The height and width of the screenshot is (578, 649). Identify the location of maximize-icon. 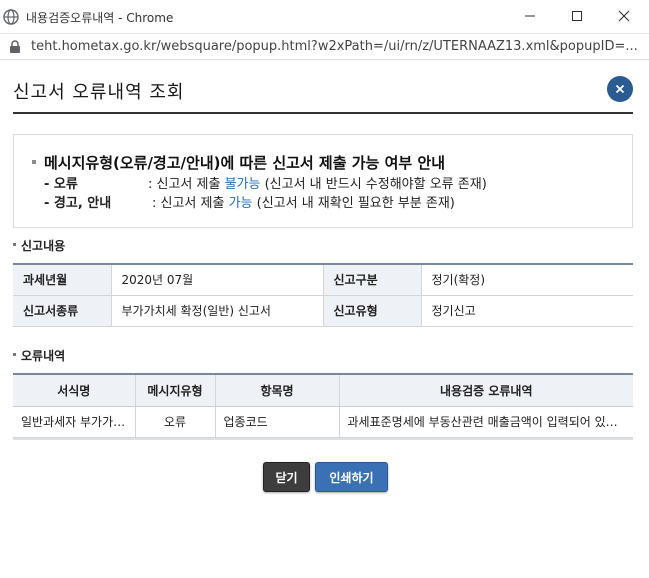
(577, 16).